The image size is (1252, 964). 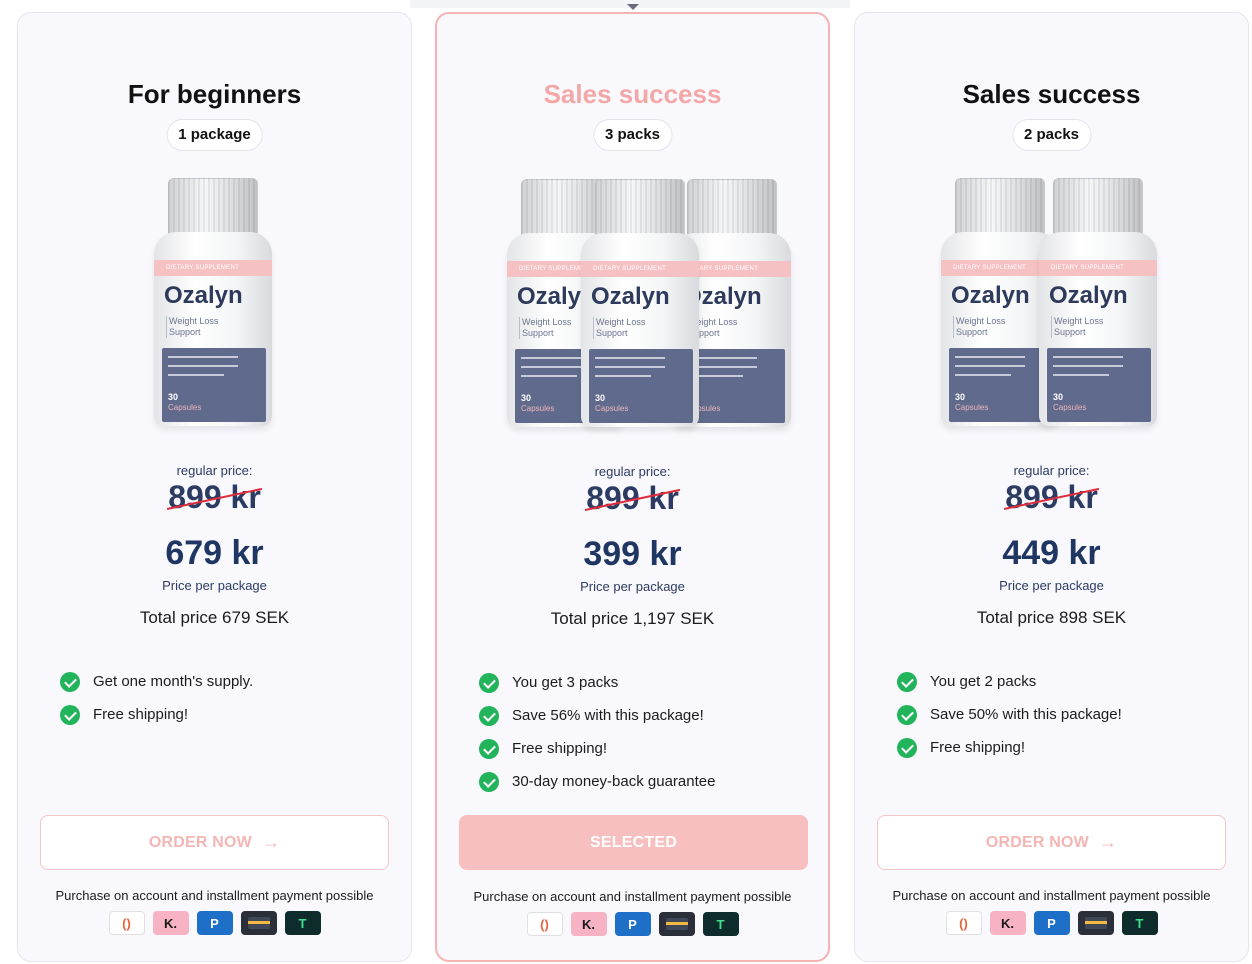 I want to click on total-price: Total price 898 SEK, so click(x=1051, y=617).